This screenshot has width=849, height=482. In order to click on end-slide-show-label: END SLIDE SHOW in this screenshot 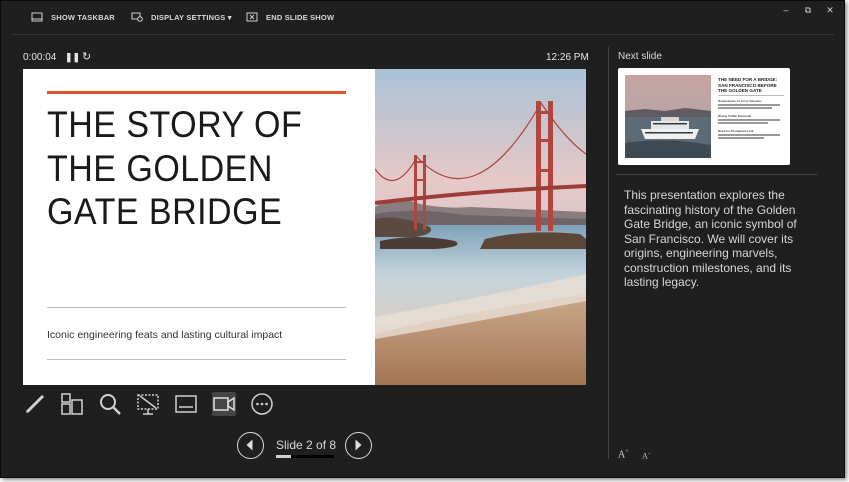, I will do `click(300, 17)`.